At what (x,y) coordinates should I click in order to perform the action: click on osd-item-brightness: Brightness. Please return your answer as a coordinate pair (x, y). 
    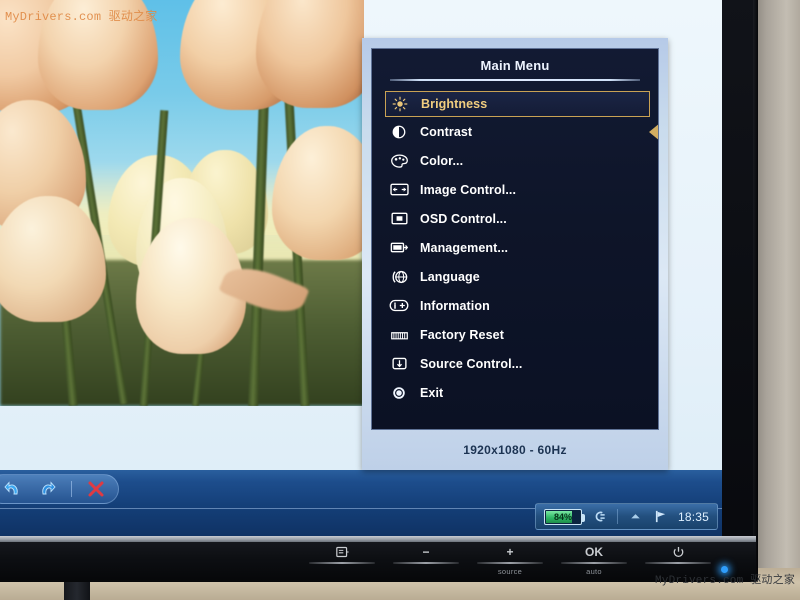
    Looking at the image, I should click on (517, 104).